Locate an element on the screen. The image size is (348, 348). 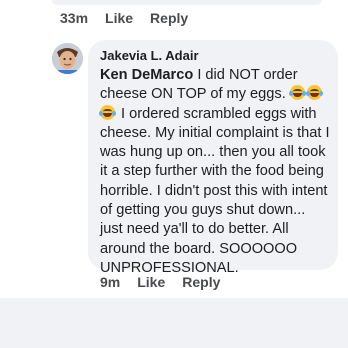
previous-comment-time: 33m is located at coordinates (74, 18).